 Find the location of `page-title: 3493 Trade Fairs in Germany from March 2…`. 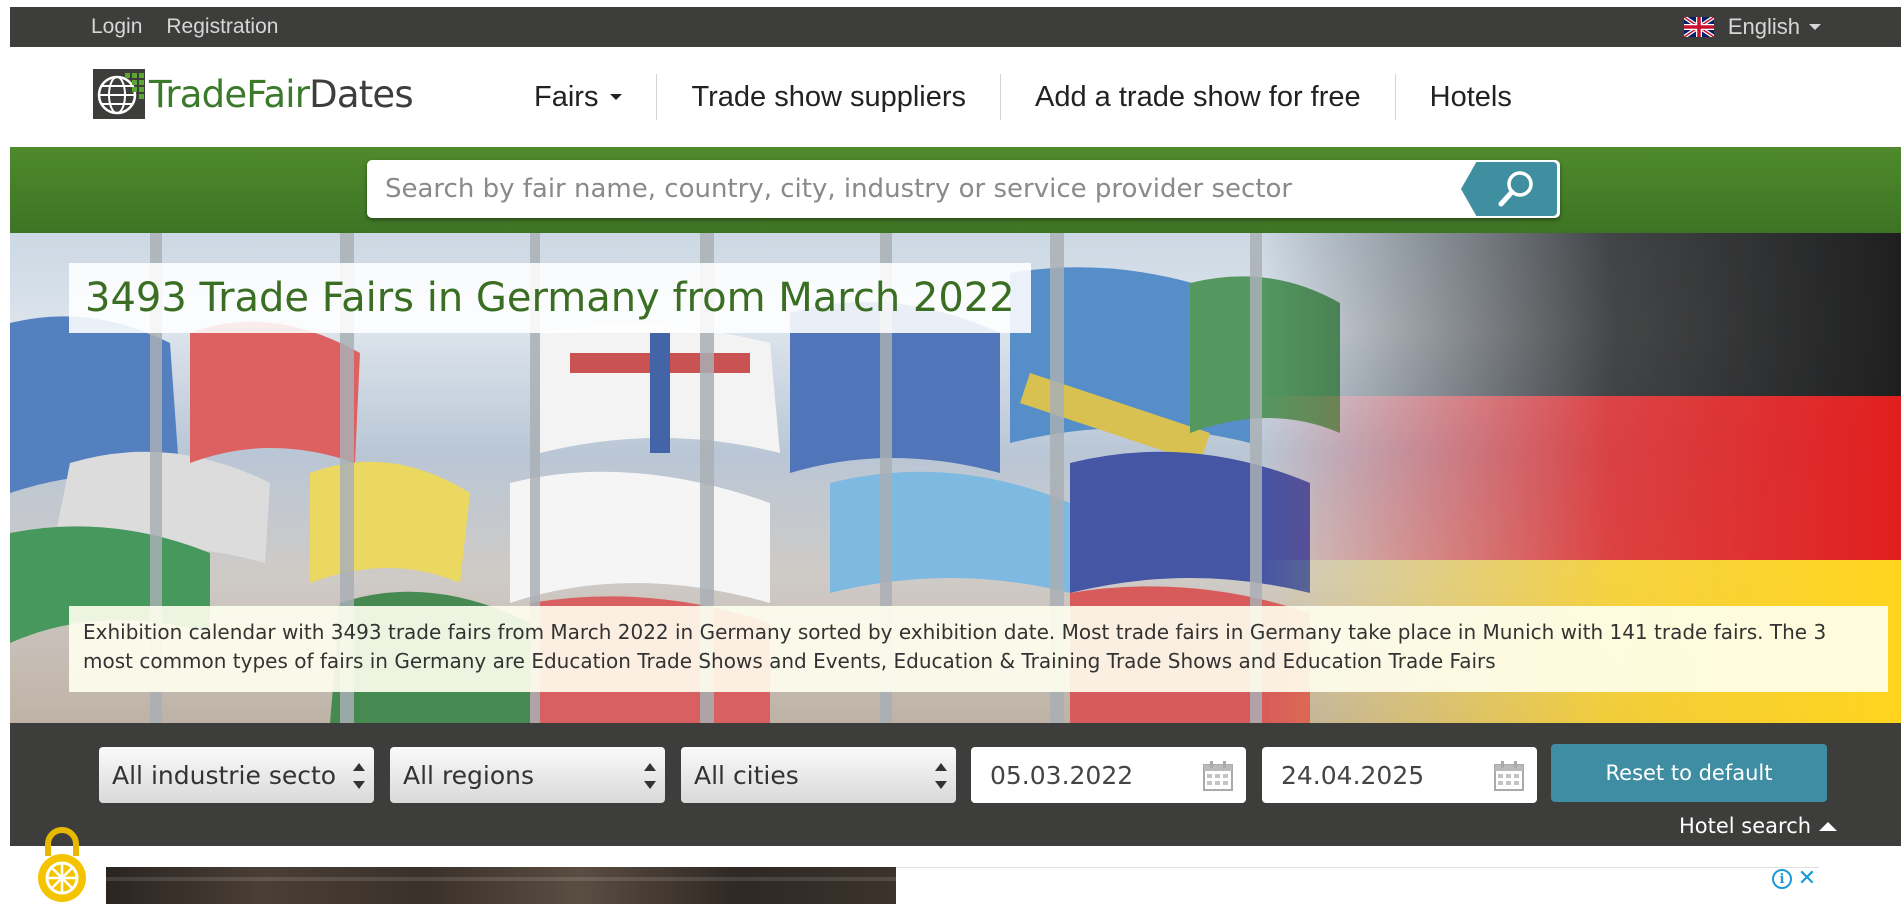

page-title: 3493 Trade Fairs in Germany from March 2… is located at coordinates (550, 298).